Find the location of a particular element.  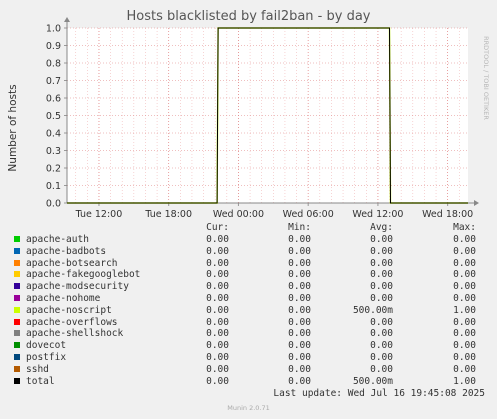

x-tick-label: Wed 12:00 is located at coordinates (377, 214).